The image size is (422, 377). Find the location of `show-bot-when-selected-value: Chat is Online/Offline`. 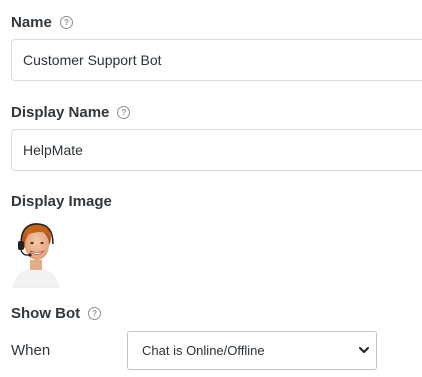

show-bot-when-selected-value: Chat is Online/Offline is located at coordinates (203, 350).